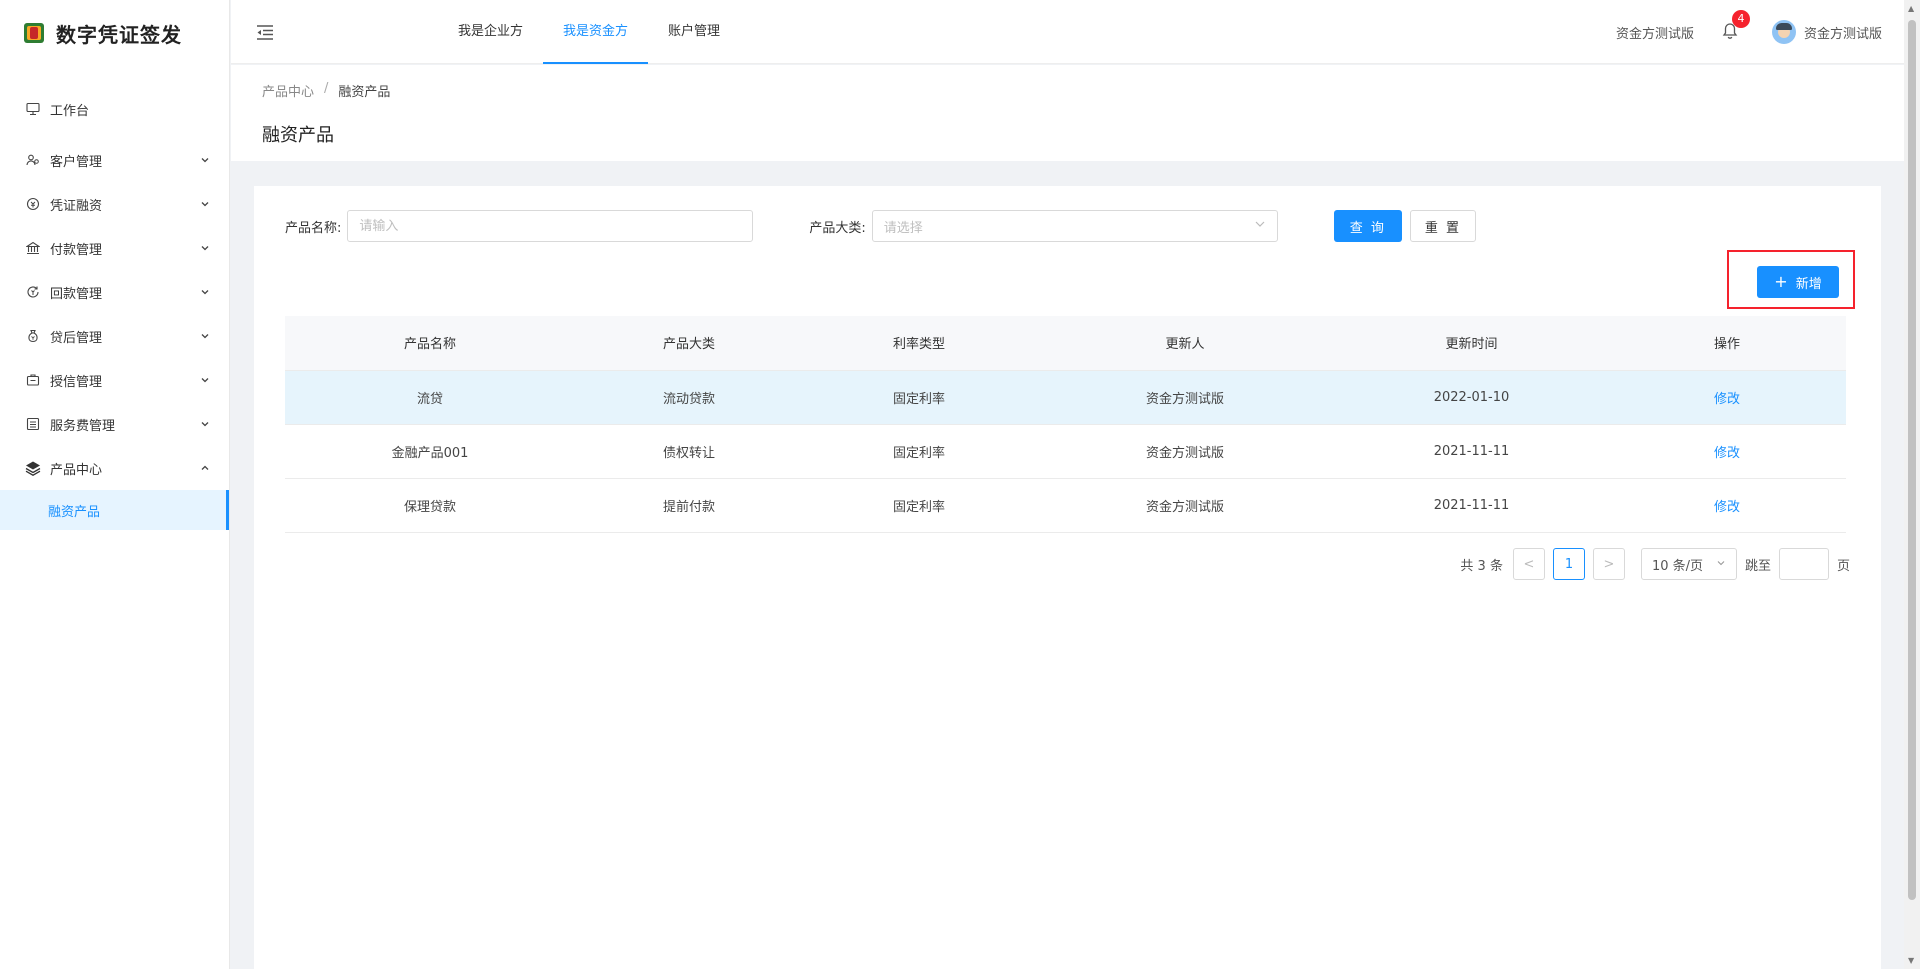 This screenshot has width=1920, height=969. Describe the element at coordinates (34, 33) in the screenshot. I see `logo-icon` at that location.